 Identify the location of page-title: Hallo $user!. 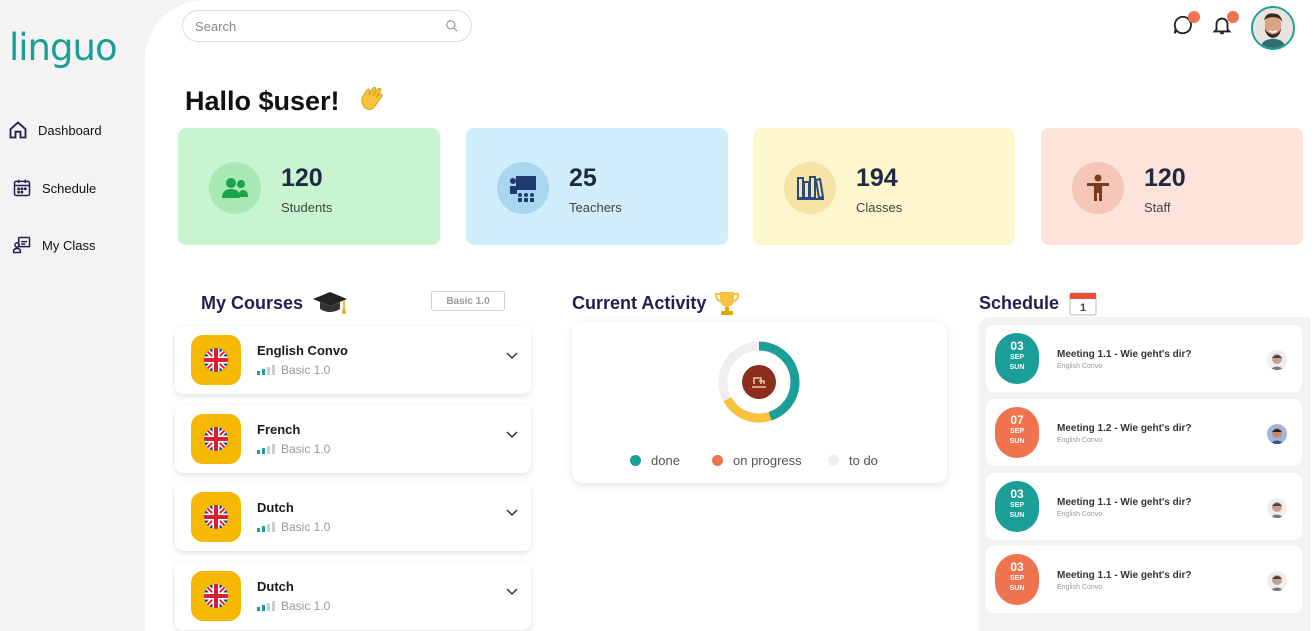
(287, 100).